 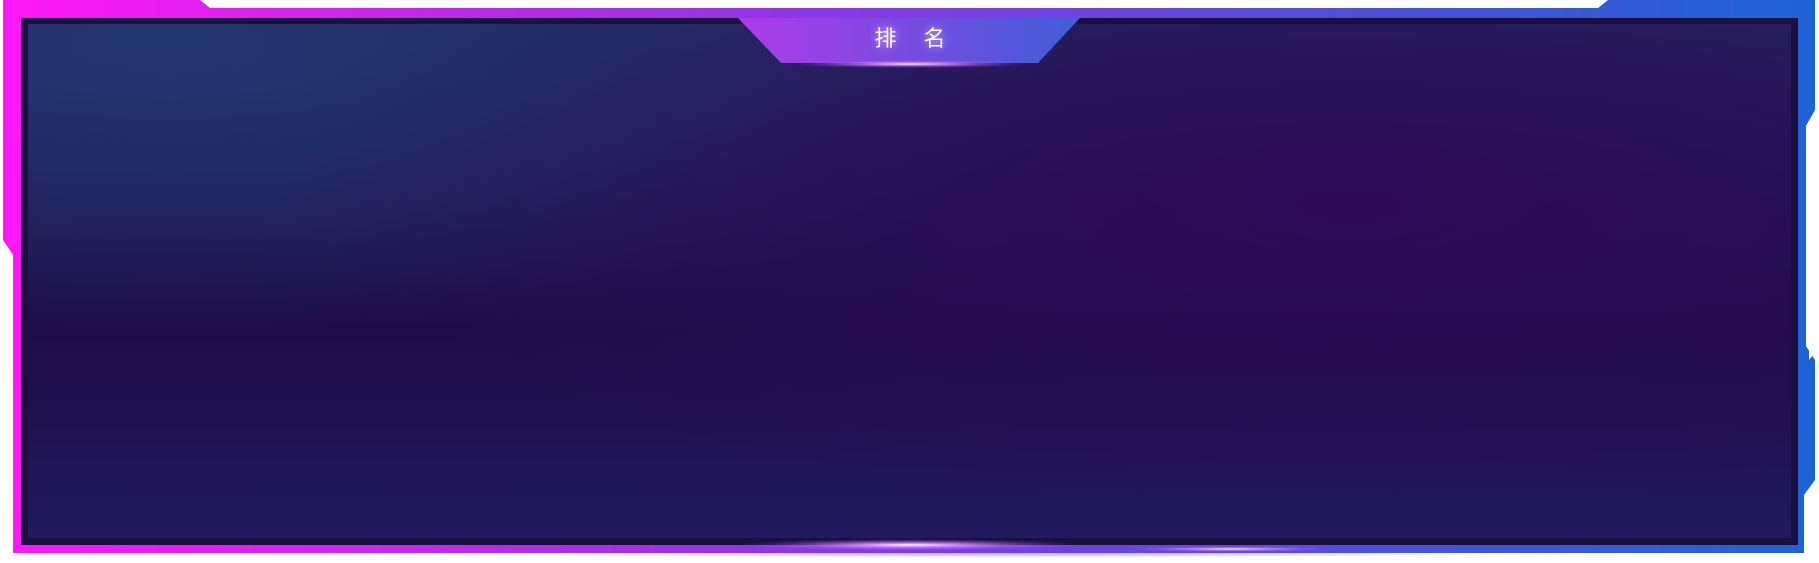 I want to click on title-glow, so click(x=910, y=64).